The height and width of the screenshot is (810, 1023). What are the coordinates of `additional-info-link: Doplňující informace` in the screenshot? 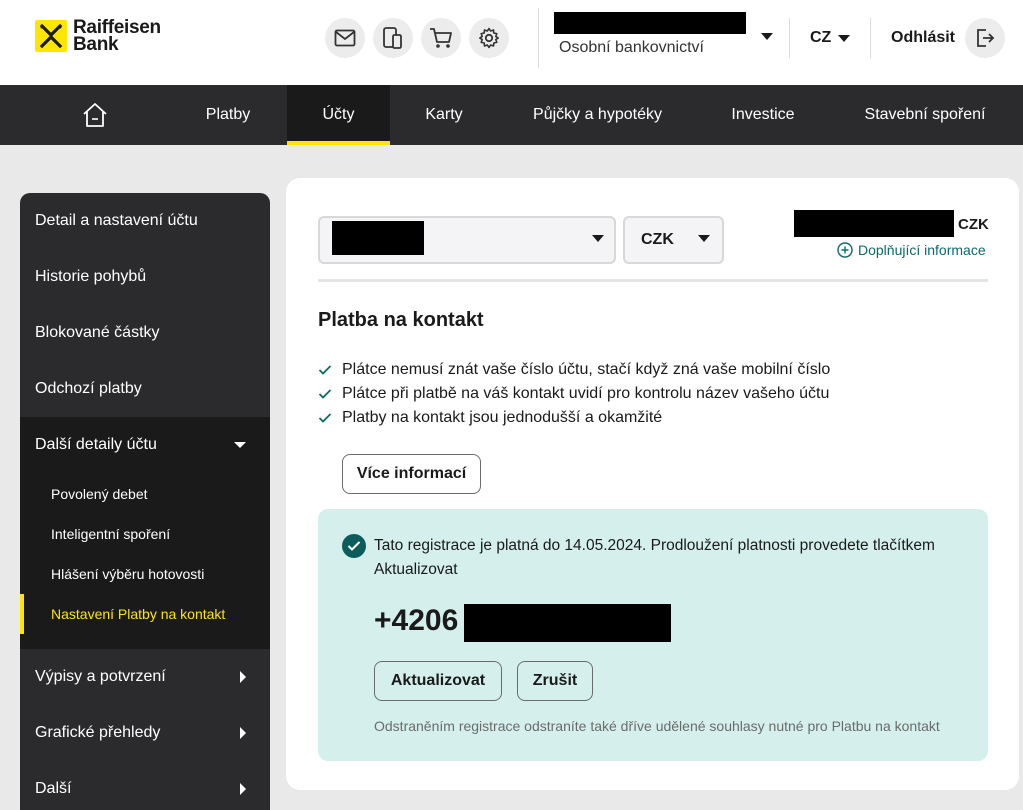 It's located at (911, 250).